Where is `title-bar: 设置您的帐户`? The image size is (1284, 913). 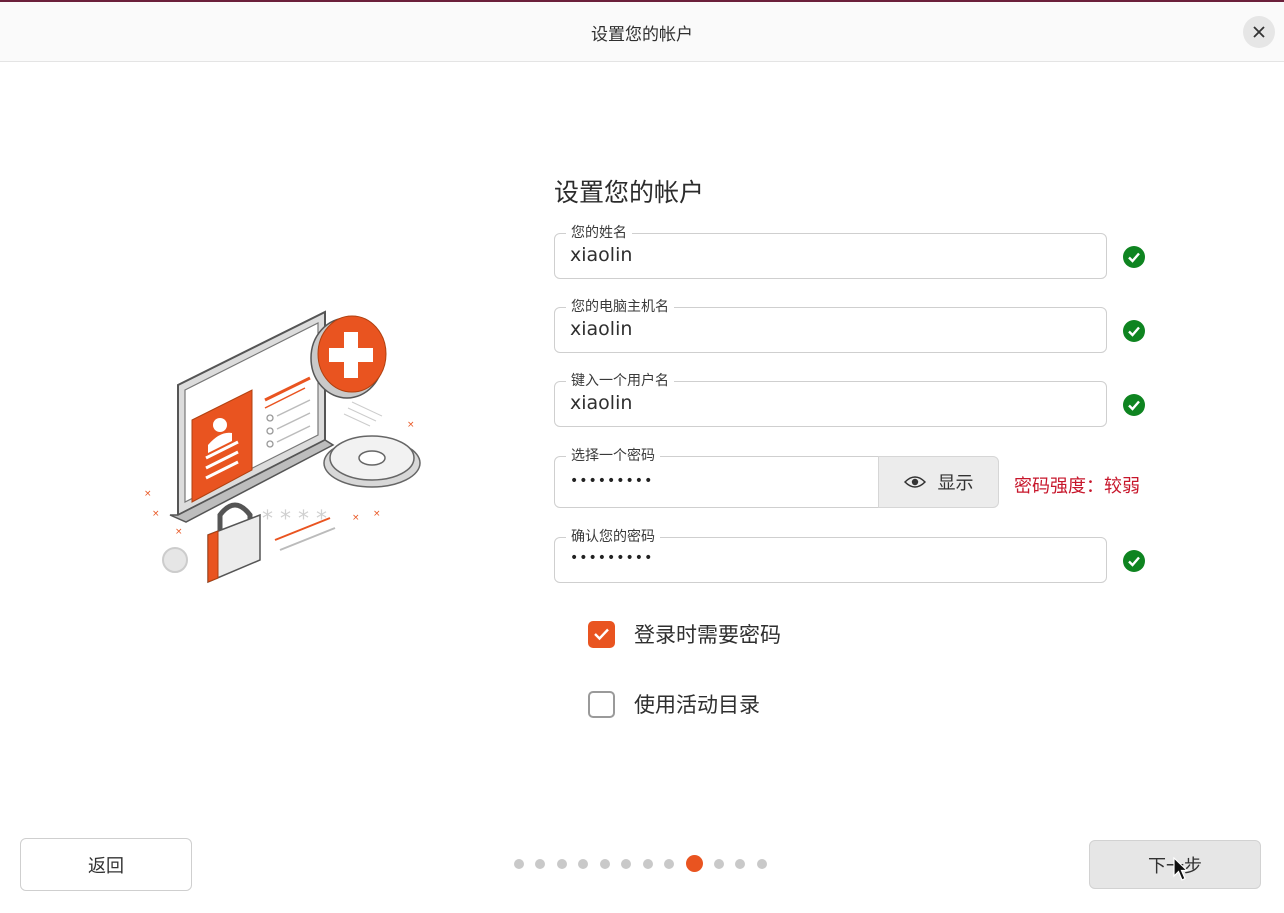 title-bar: 设置您的帐户 is located at coordinates (642, 32).